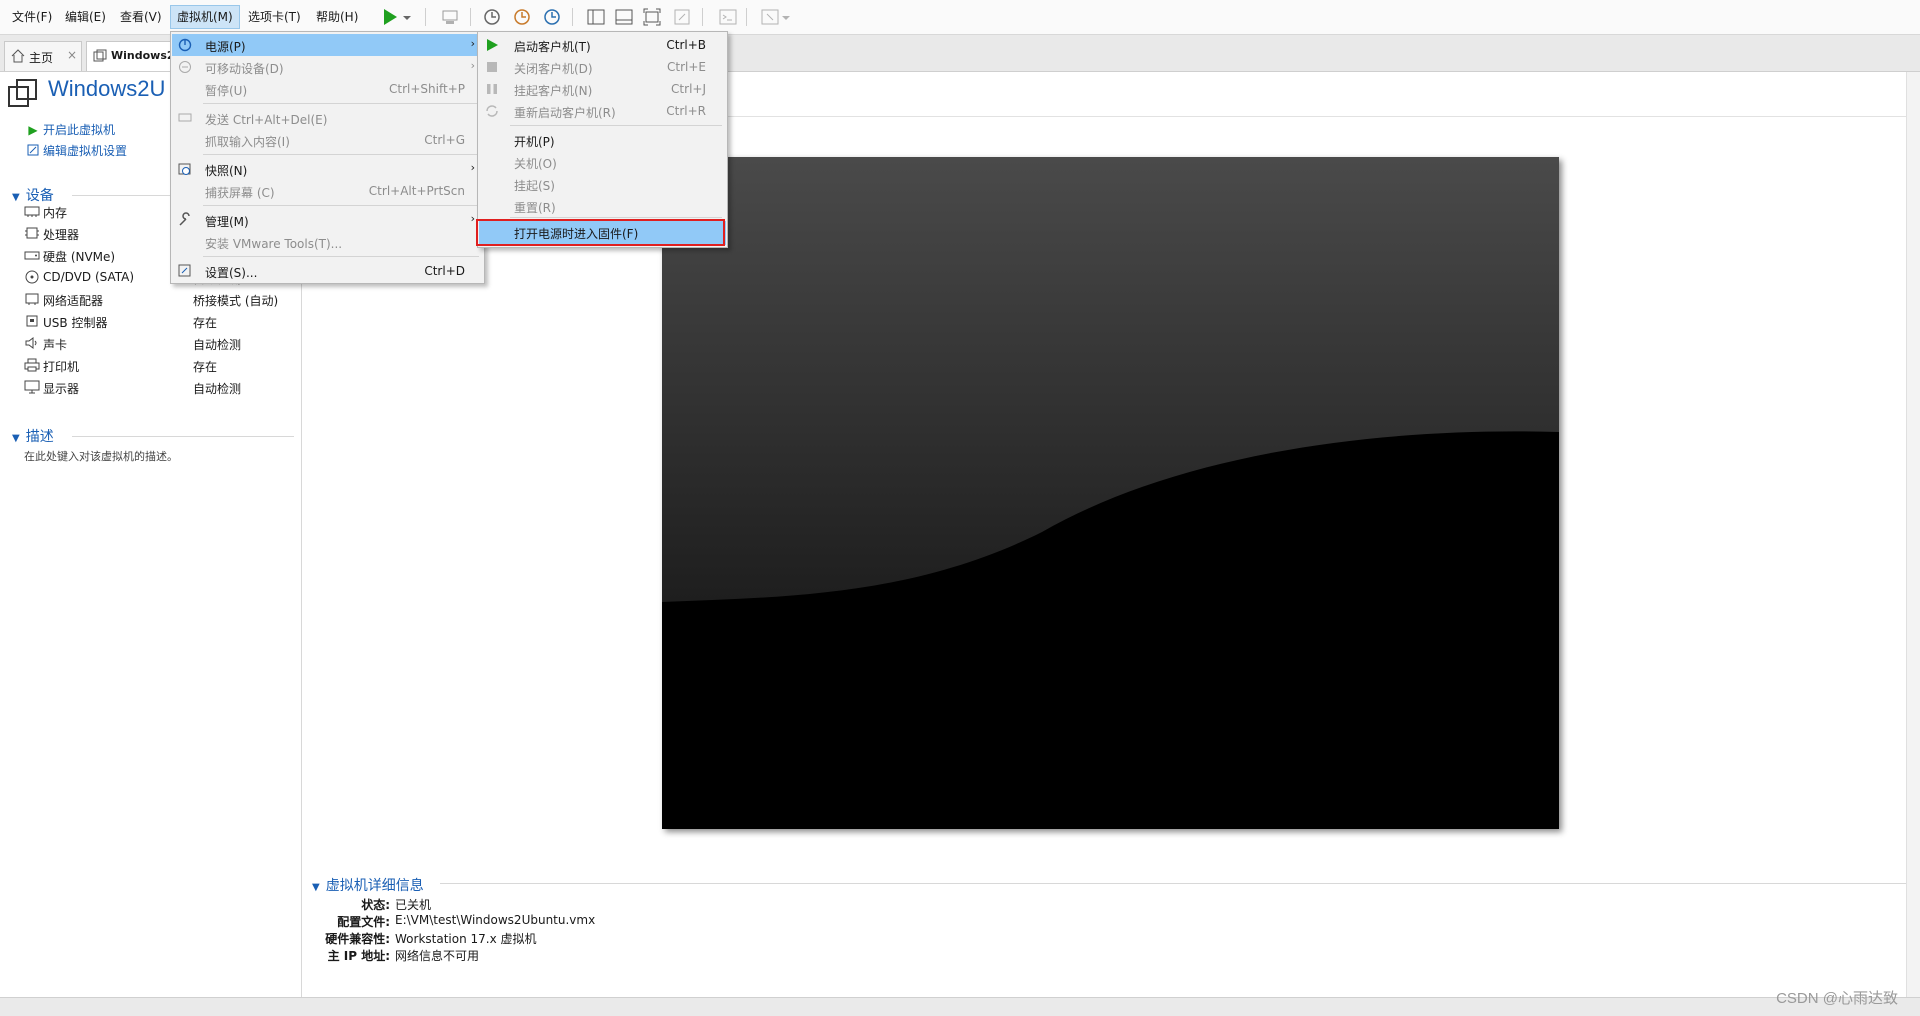 This screenshot has height=1016, width=1920. I want to click on detail-value: E:\VM\test\Windows2Ubuntu.vmx, so click(495, 920).